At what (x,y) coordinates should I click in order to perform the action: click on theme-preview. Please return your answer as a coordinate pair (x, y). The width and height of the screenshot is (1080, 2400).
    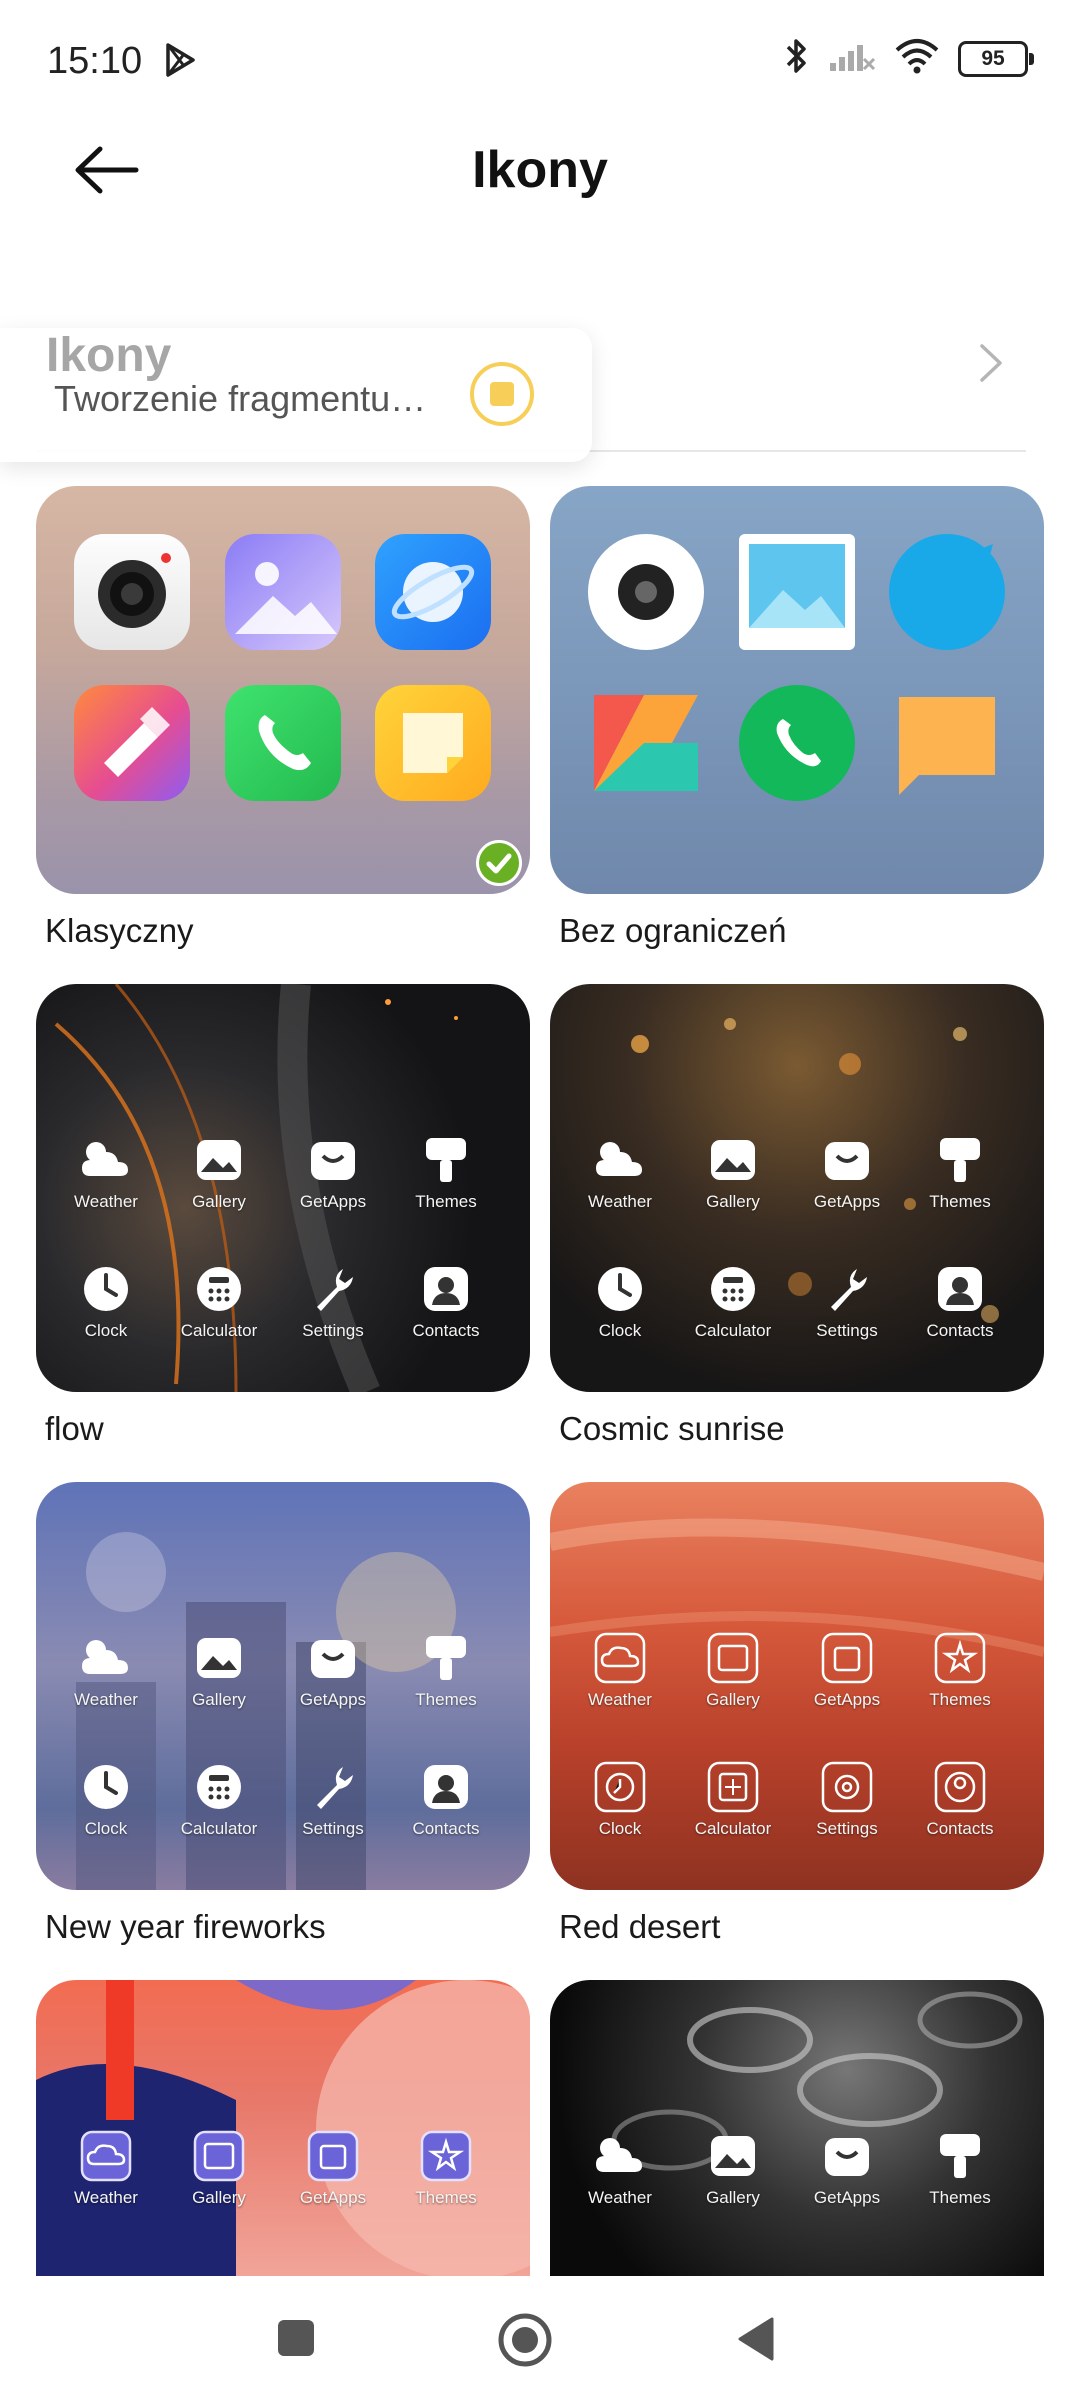
    Looking at the image, I should click on (283, 690).